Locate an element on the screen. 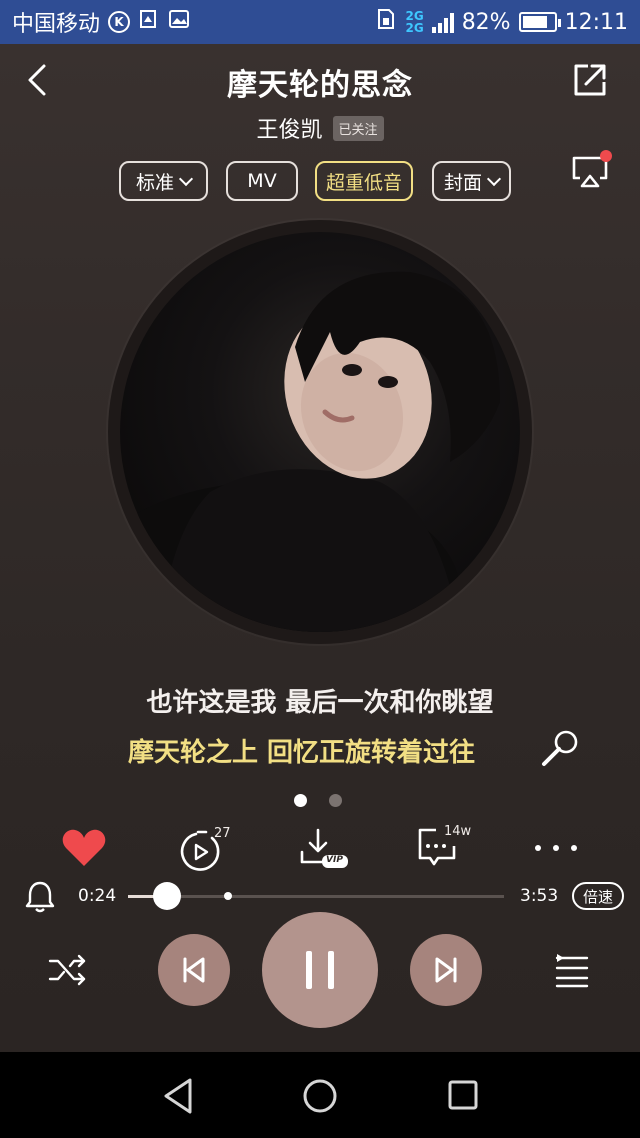  more-button is located at coordinates (556, 848).